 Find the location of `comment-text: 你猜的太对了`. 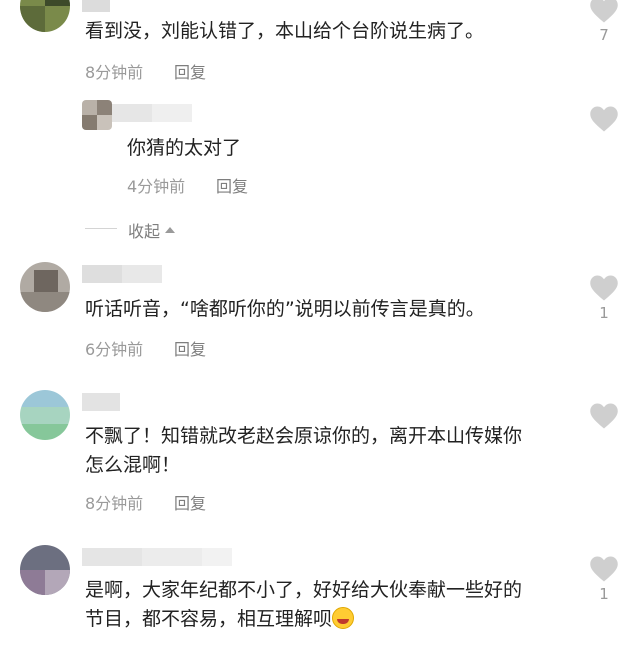

comment-text: 你猜的太对了 is located at coordinates (184, 148).